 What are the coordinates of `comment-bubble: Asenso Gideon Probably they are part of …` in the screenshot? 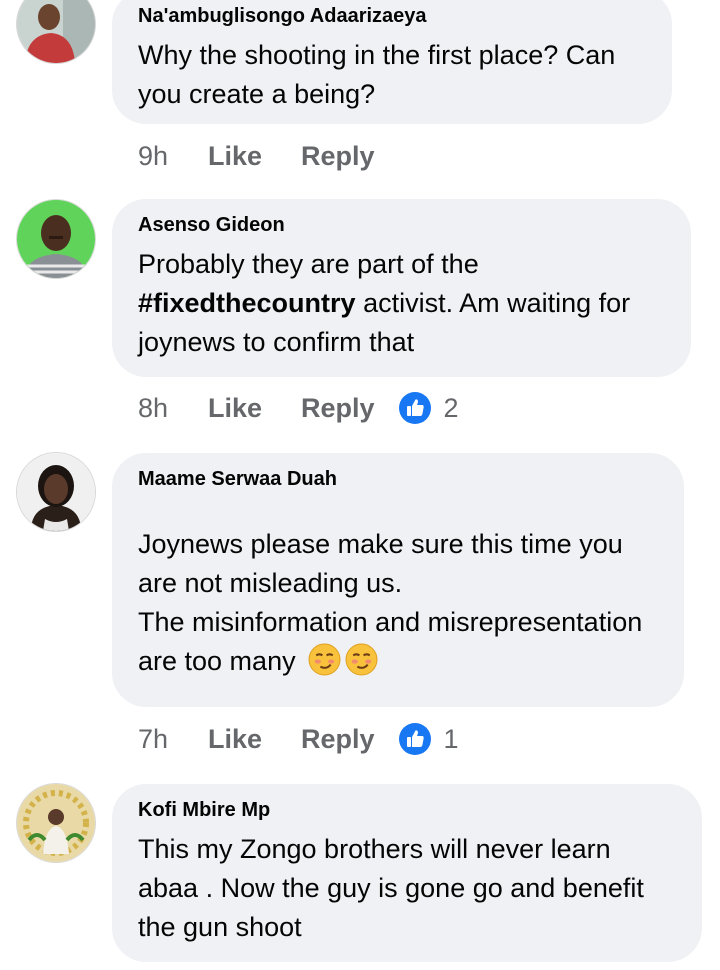 It's located at (401, 288).